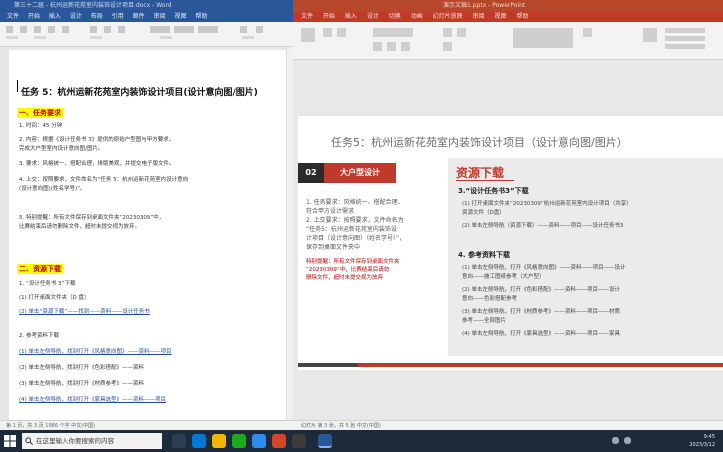 The image size is (723, 452). Describe the element at coordinates (92, 400) in the screenshot. I see `doc-link-line: (4) 单击左侧导航，找到打开《家具选型》——资料——项目` at that location.